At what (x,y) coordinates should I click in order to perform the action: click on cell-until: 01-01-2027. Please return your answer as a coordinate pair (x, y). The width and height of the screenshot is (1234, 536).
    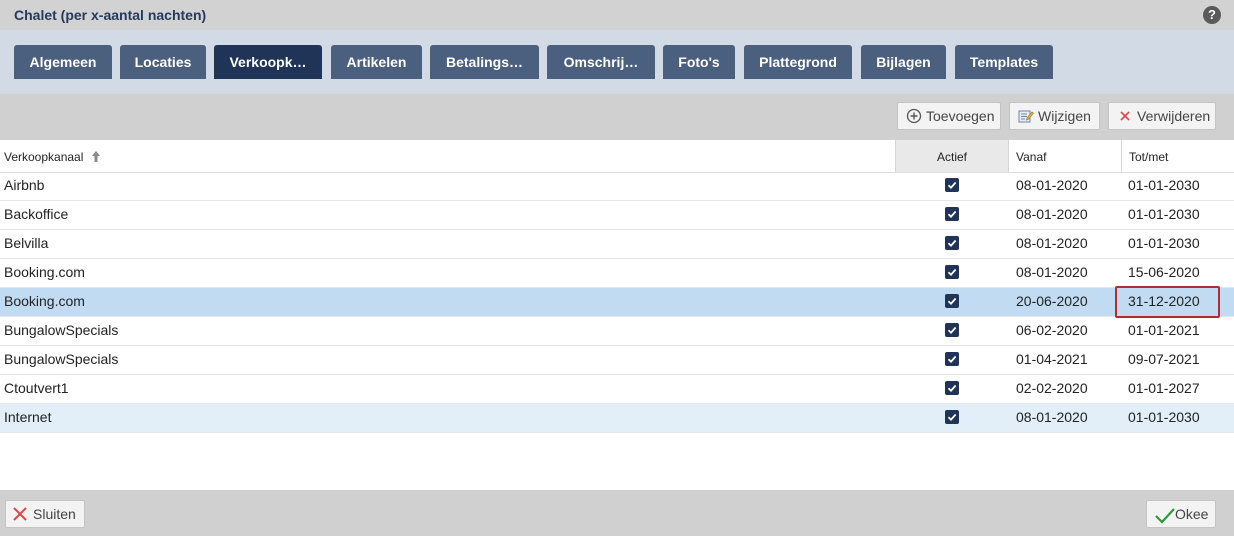
    Looking at the image, I should click on (1164, 388).